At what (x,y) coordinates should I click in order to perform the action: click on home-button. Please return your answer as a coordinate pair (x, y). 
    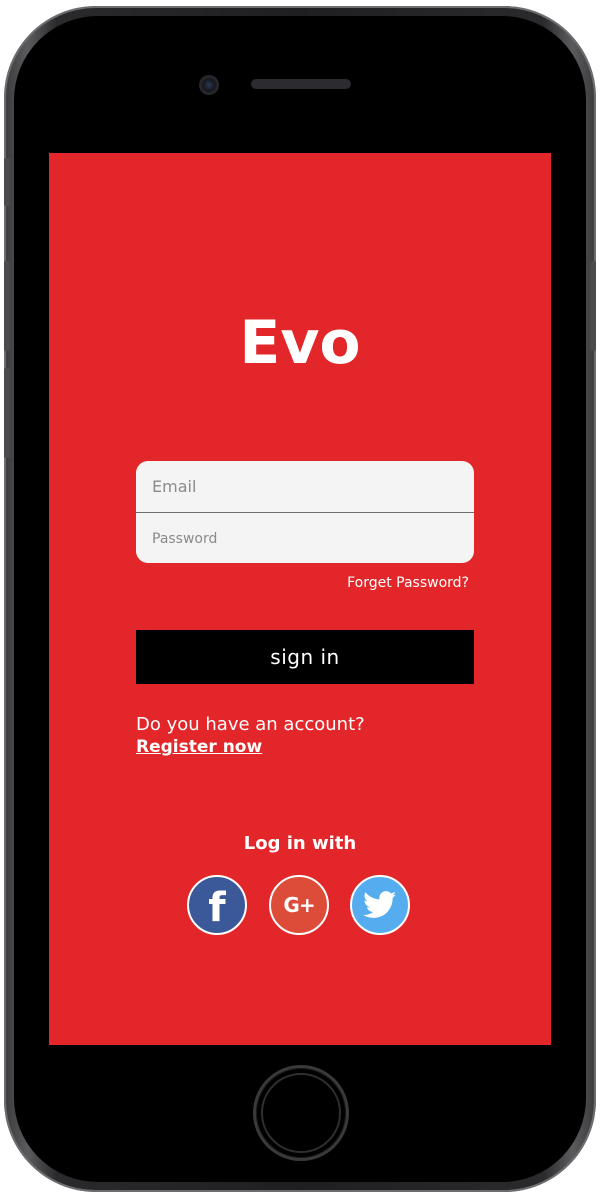
    Looking at the image, I should click on (301, 1113).